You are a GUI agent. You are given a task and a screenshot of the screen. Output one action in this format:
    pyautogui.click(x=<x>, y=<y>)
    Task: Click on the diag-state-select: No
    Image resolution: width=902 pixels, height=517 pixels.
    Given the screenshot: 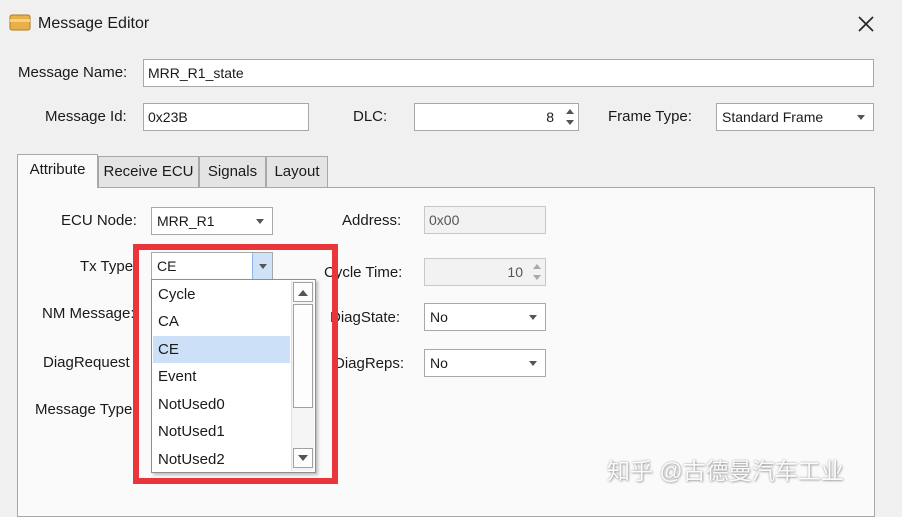 What is the action you would take?
    pyautogui.click(x=485, y=317)
    